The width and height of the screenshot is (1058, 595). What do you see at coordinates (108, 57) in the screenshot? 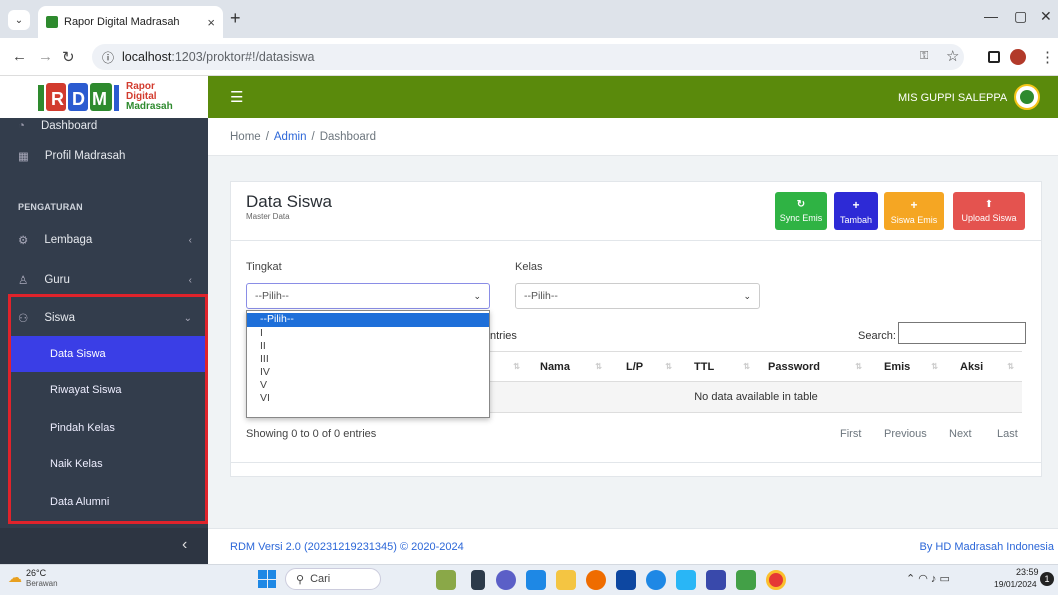
I see `site-info-icon: ⓘ` at bounding box center [108, 57].